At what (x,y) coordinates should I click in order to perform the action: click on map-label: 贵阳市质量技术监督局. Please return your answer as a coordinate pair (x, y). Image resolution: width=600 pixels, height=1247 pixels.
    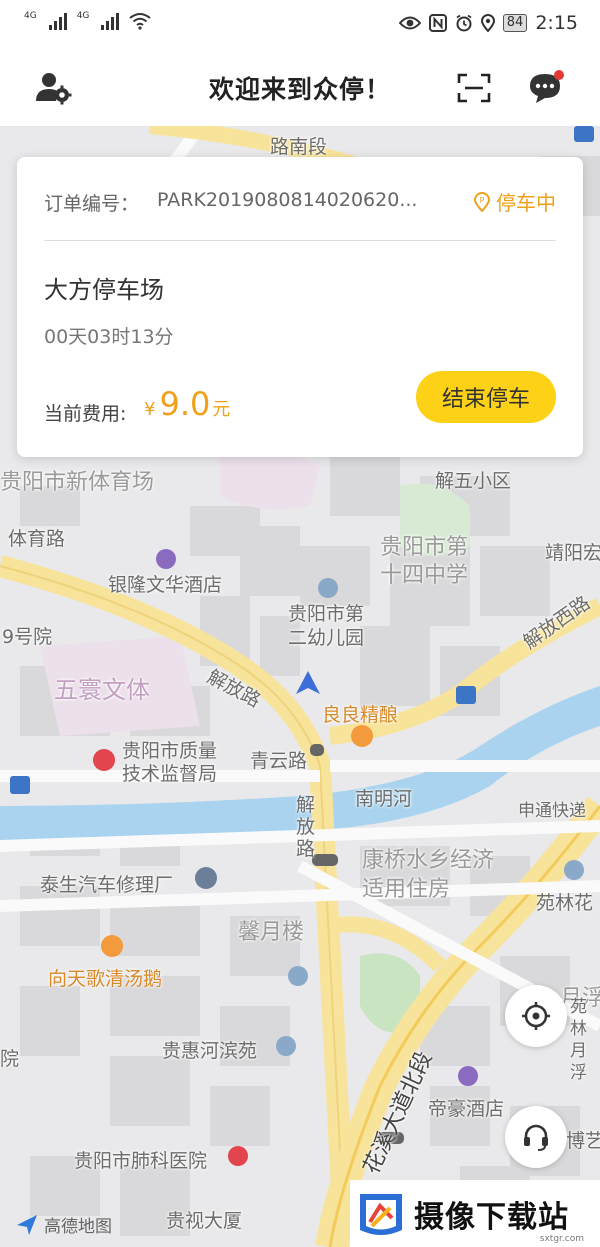
    Looking at the image, I should click on (170, 762).